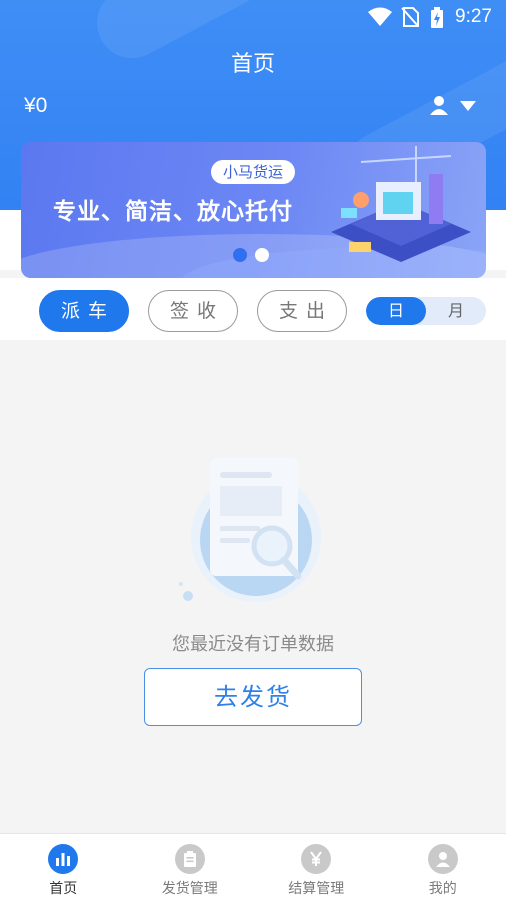 The image size is (506, 900). I want to click on status-bar: 9:27, so click(253, 16).